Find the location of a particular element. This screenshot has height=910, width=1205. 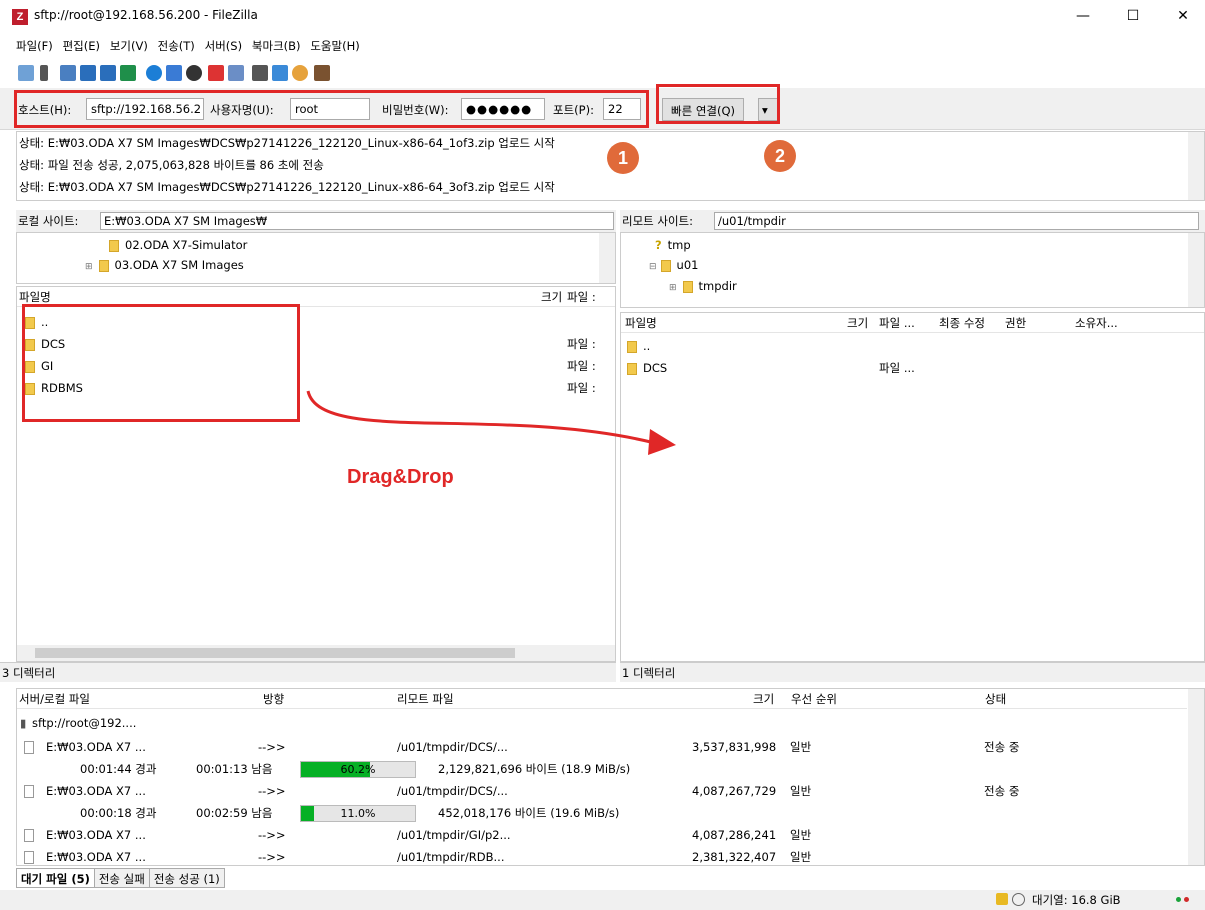

tab-failed-transfers: 전송 실패 is located at coordinates (121, 878).